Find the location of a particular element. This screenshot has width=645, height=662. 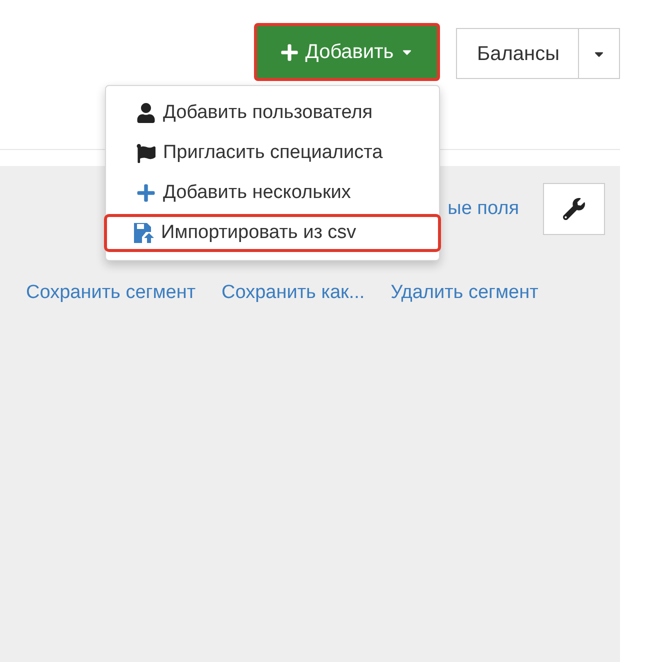

balances-button: Балансы is located at coordinates (517, 53).